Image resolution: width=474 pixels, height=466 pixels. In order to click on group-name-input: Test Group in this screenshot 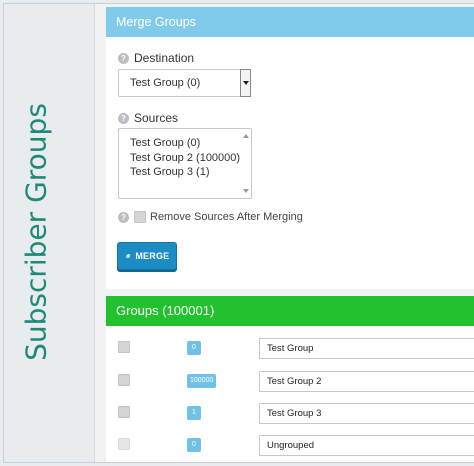, I will do `click(366, 348)`.